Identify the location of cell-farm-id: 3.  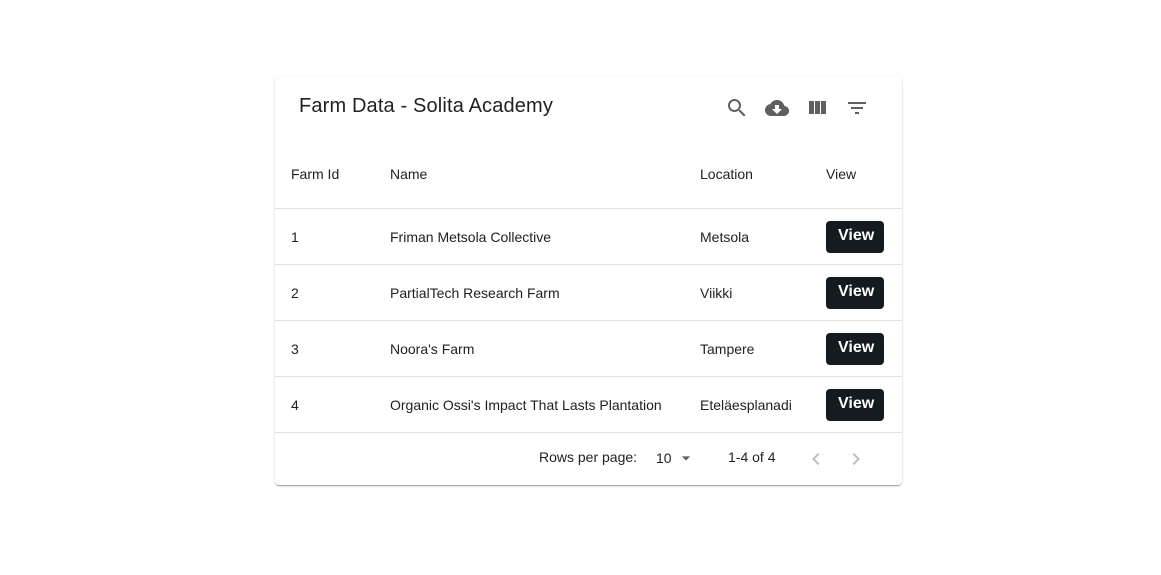
(332, 348).